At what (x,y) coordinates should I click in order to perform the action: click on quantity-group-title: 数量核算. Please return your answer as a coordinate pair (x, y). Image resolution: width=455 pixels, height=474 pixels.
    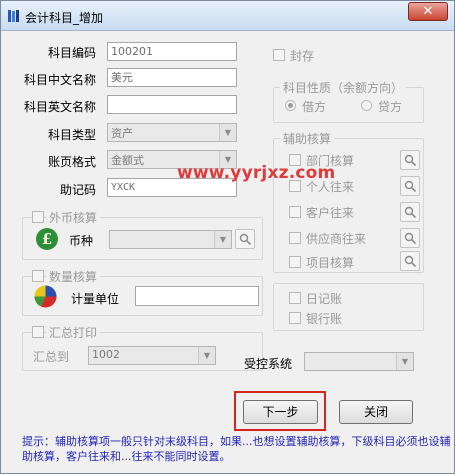
    Looking at the image, I should click on (73, 276).